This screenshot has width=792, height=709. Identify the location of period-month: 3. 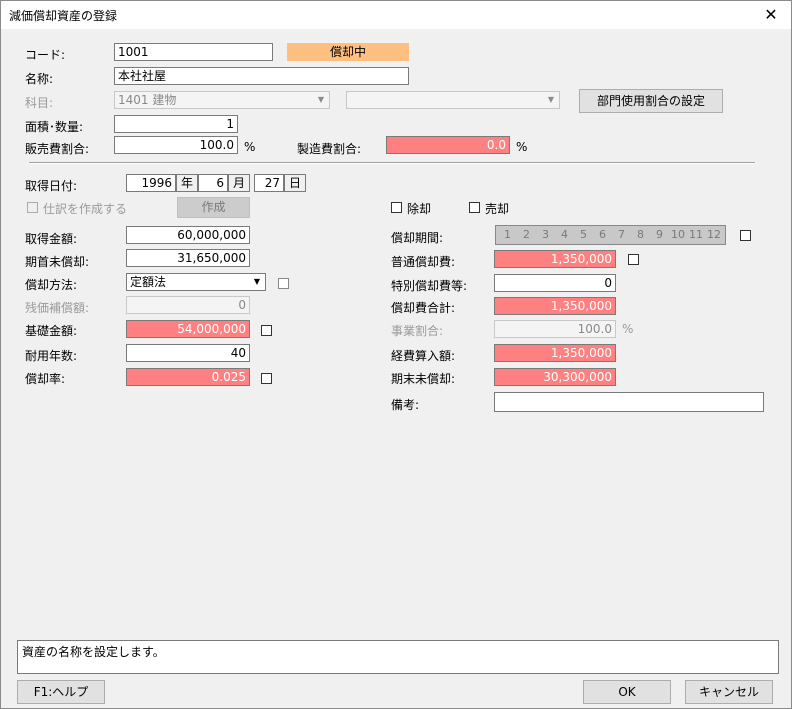
(545, 234).